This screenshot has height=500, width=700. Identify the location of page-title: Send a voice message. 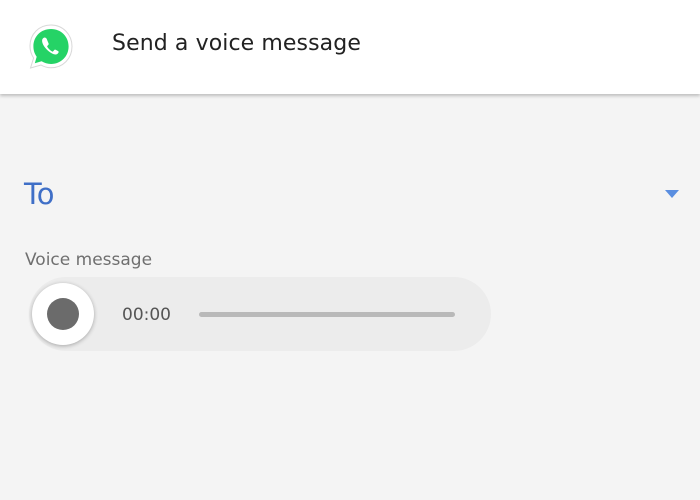
(236, 43).